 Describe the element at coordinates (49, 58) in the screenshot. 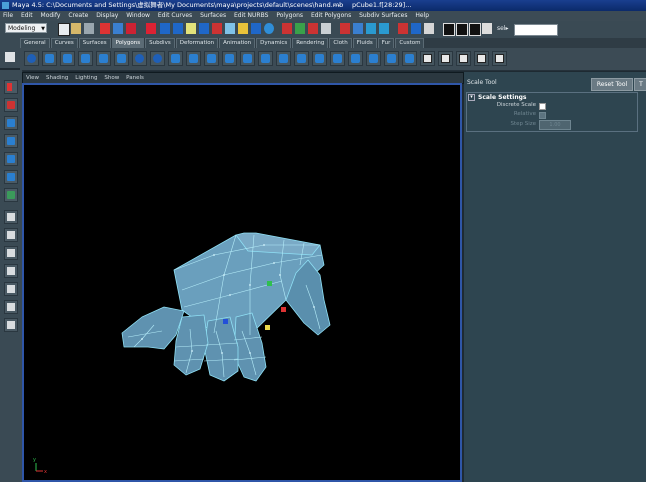

I see `poly-cube-icon` at that location.